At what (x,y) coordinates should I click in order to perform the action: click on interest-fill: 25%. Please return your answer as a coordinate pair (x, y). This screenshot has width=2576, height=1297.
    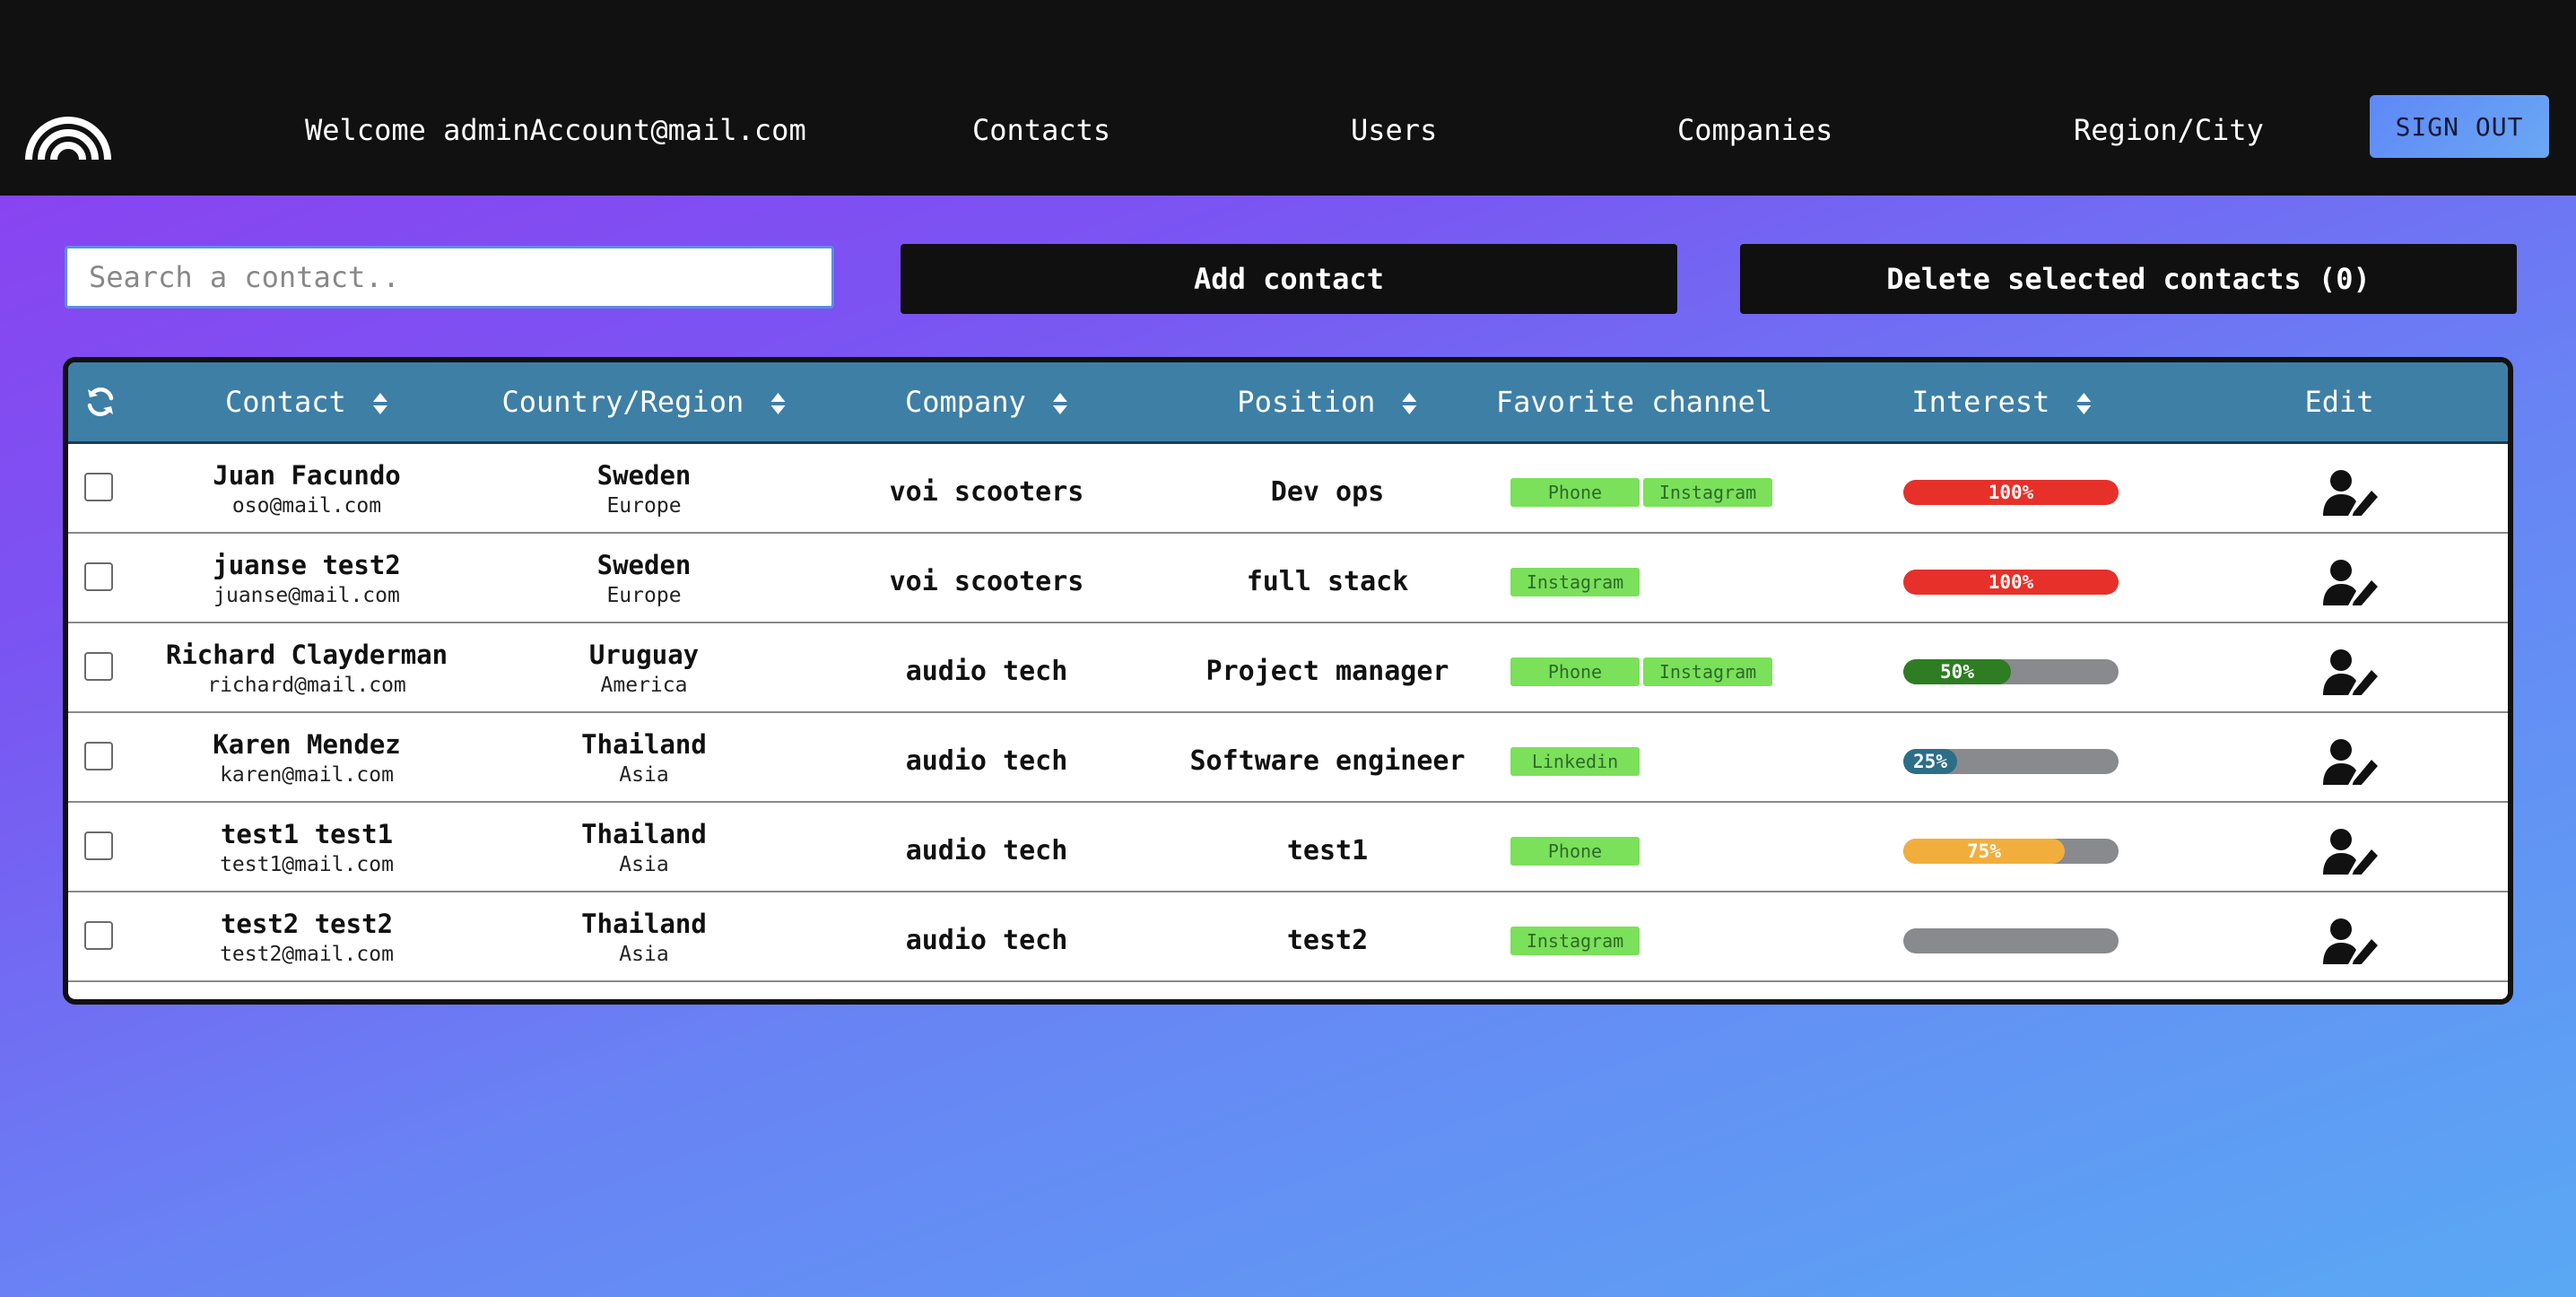
    Looking at the image, I should click on (1930, 761).